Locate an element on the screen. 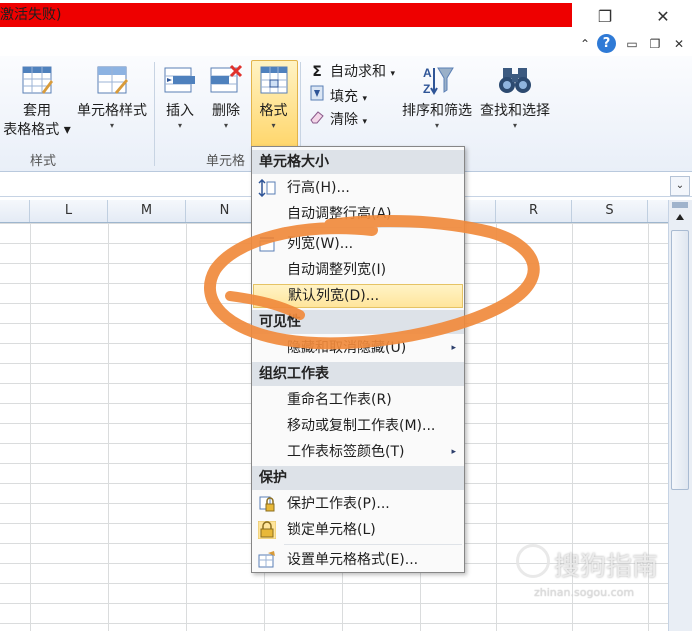 The image size is (692, 631). title-bar-highlight is located at coordinates (286, 15).